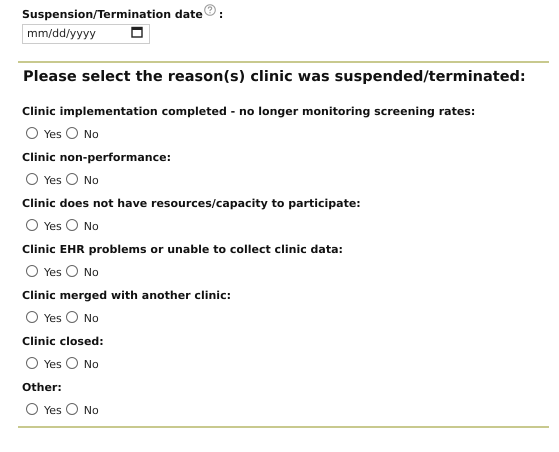  Describe the element at coordinates (63, 342) in the screenshot. I see `question-label: Clinic closed:` at that location.